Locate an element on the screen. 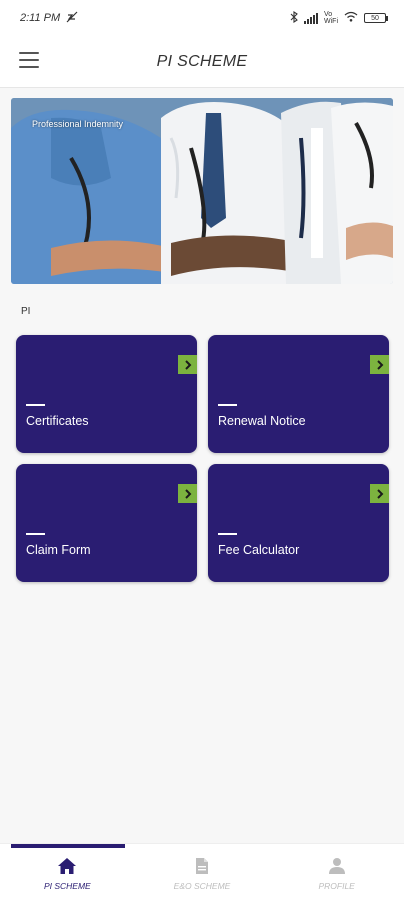 This screenshot has width=404, height=900. status-bar: 2:11 PM Vo WiFi 50 is located at coordinates (202, 18).